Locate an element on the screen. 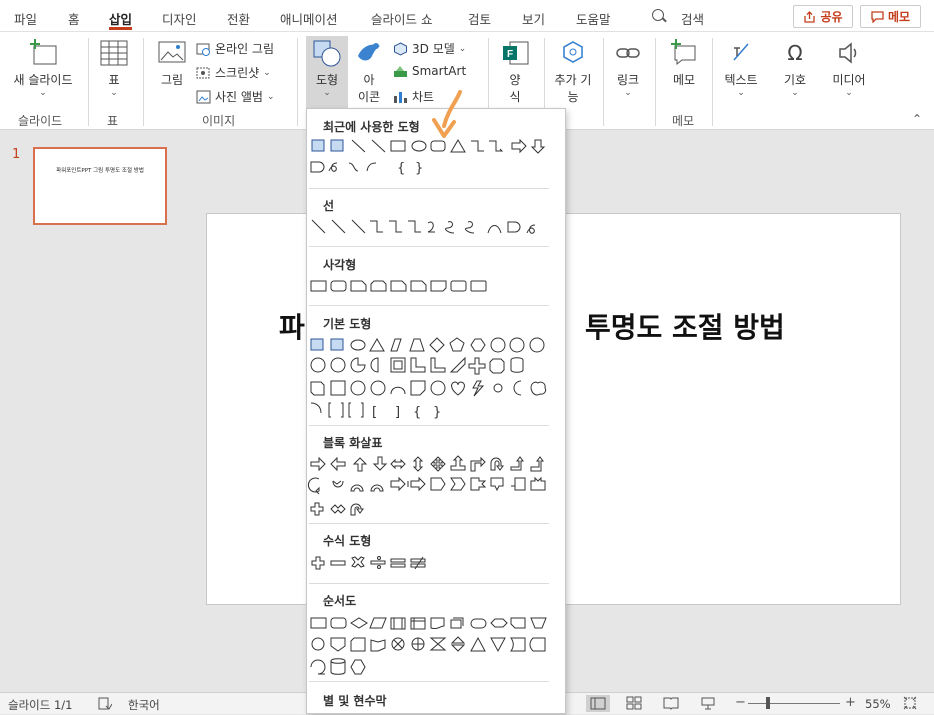 The width and height of the screenshot is (934, 715). smartart-label: SmartArt is located at coordinates (439, 71).